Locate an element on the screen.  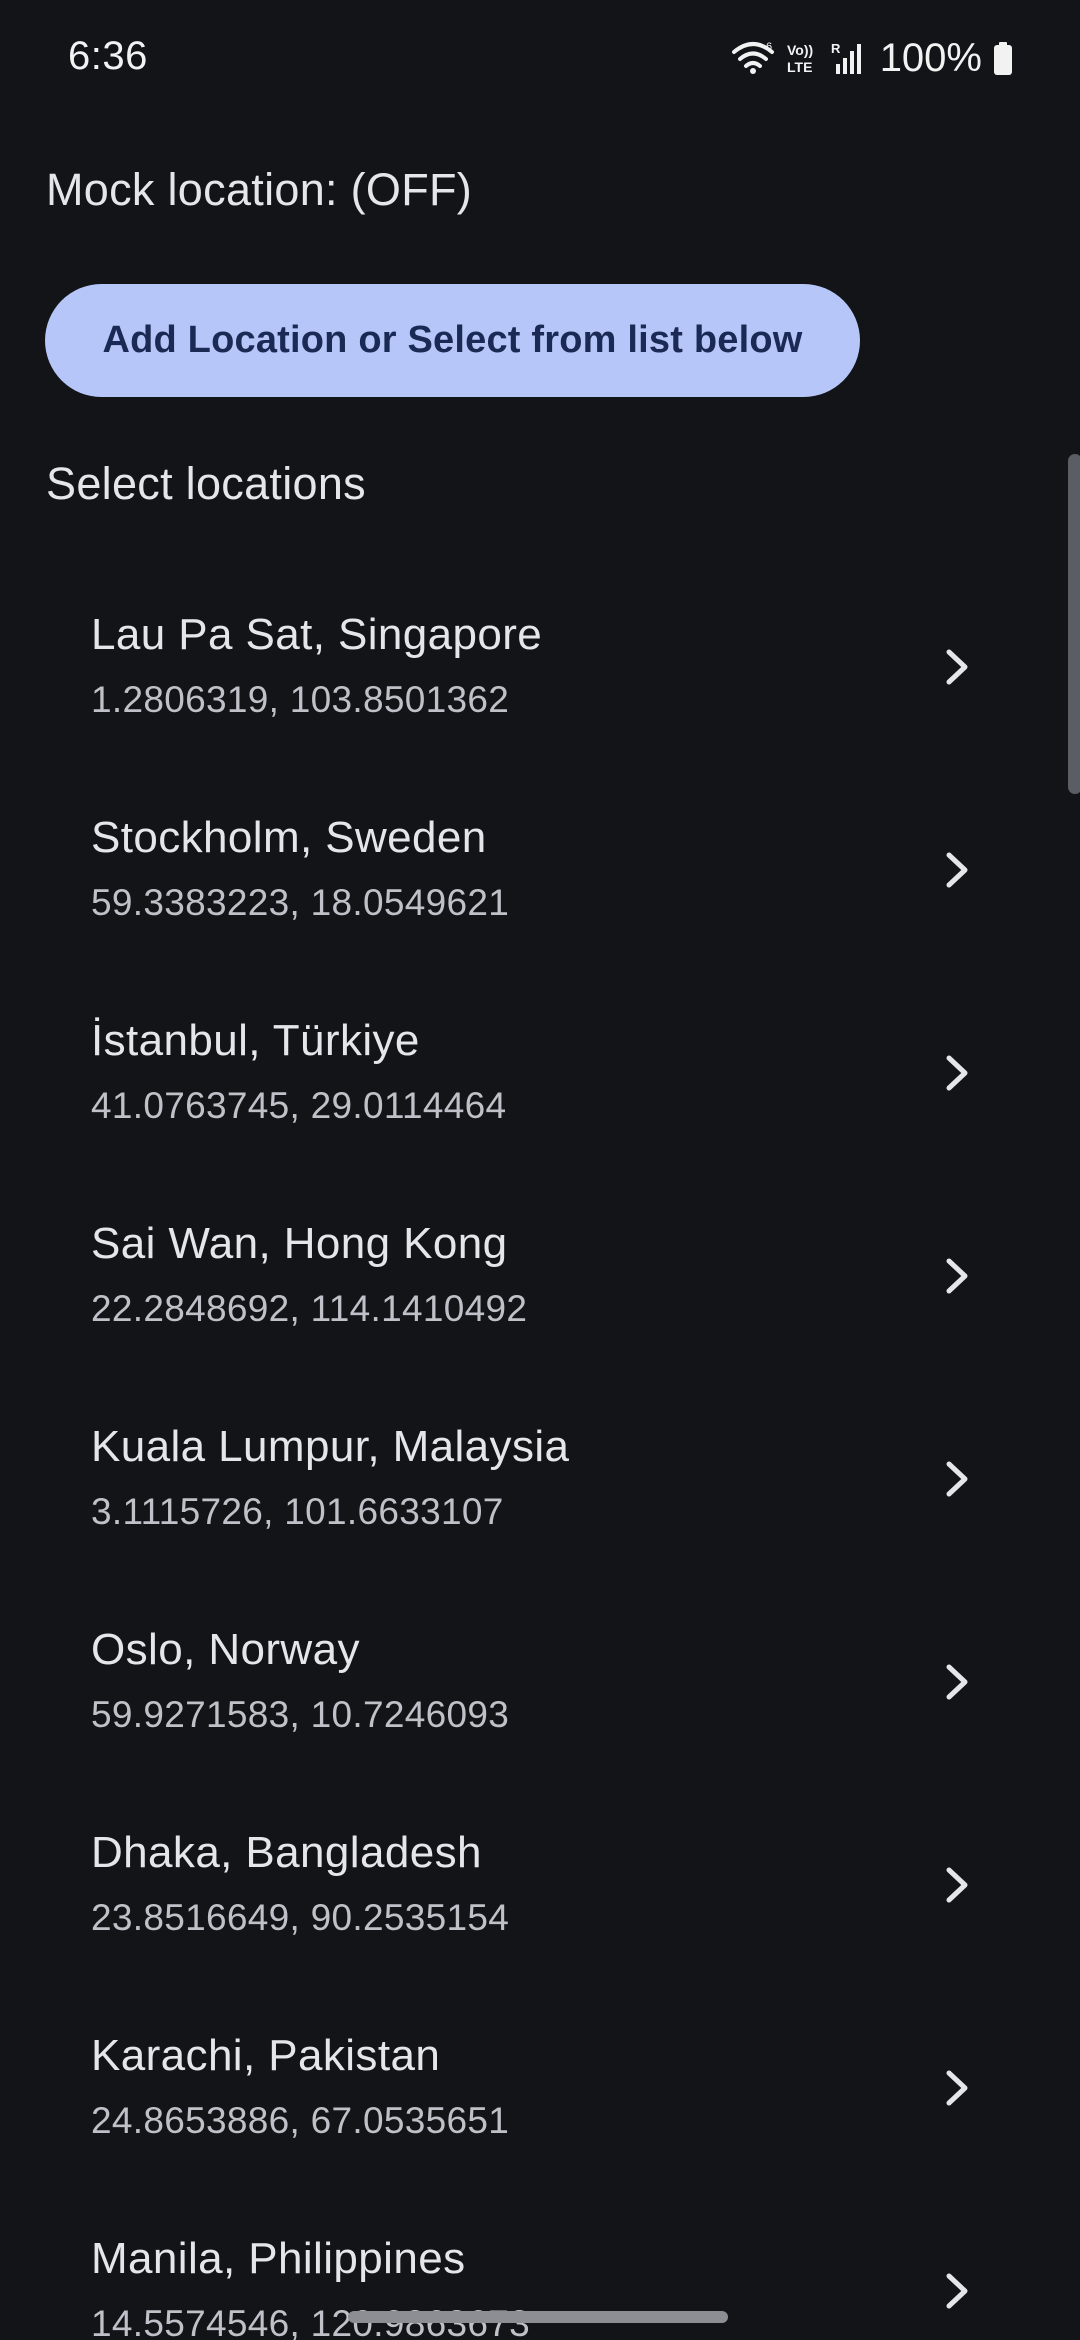
status-bar: 6:36 6 Vo)) LTE R 100% is located at coordinates (540, 59).